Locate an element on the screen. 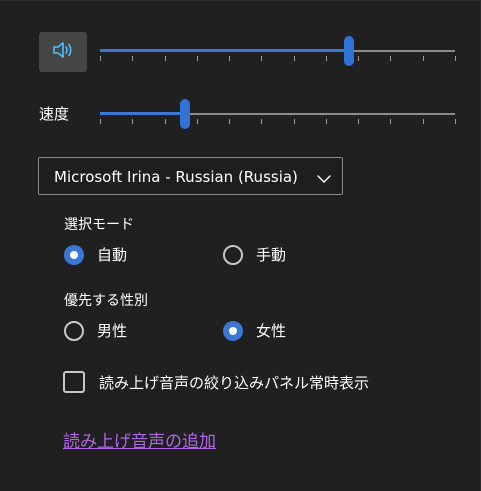 The image size is (481, 491). radio-male-circle is located at coordinates (74, 330).